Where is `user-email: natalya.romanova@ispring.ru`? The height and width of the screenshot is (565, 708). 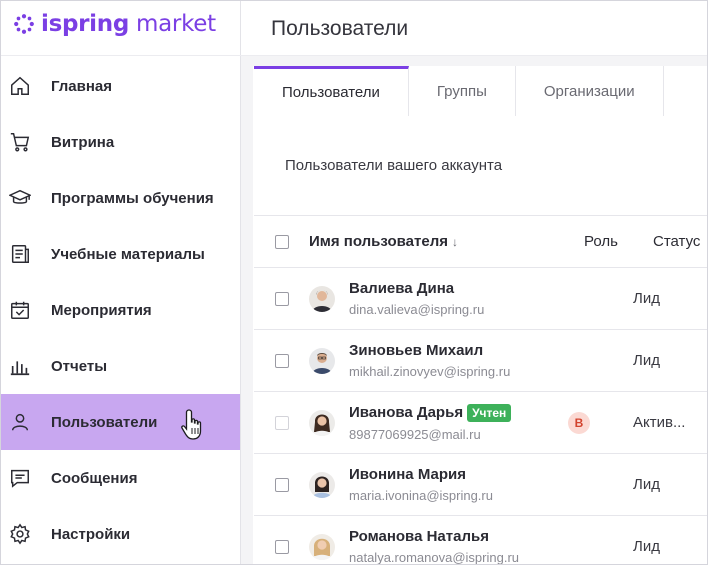 user-email: natalya.romanova@ispring.ru is located at coordinates (434, 557).